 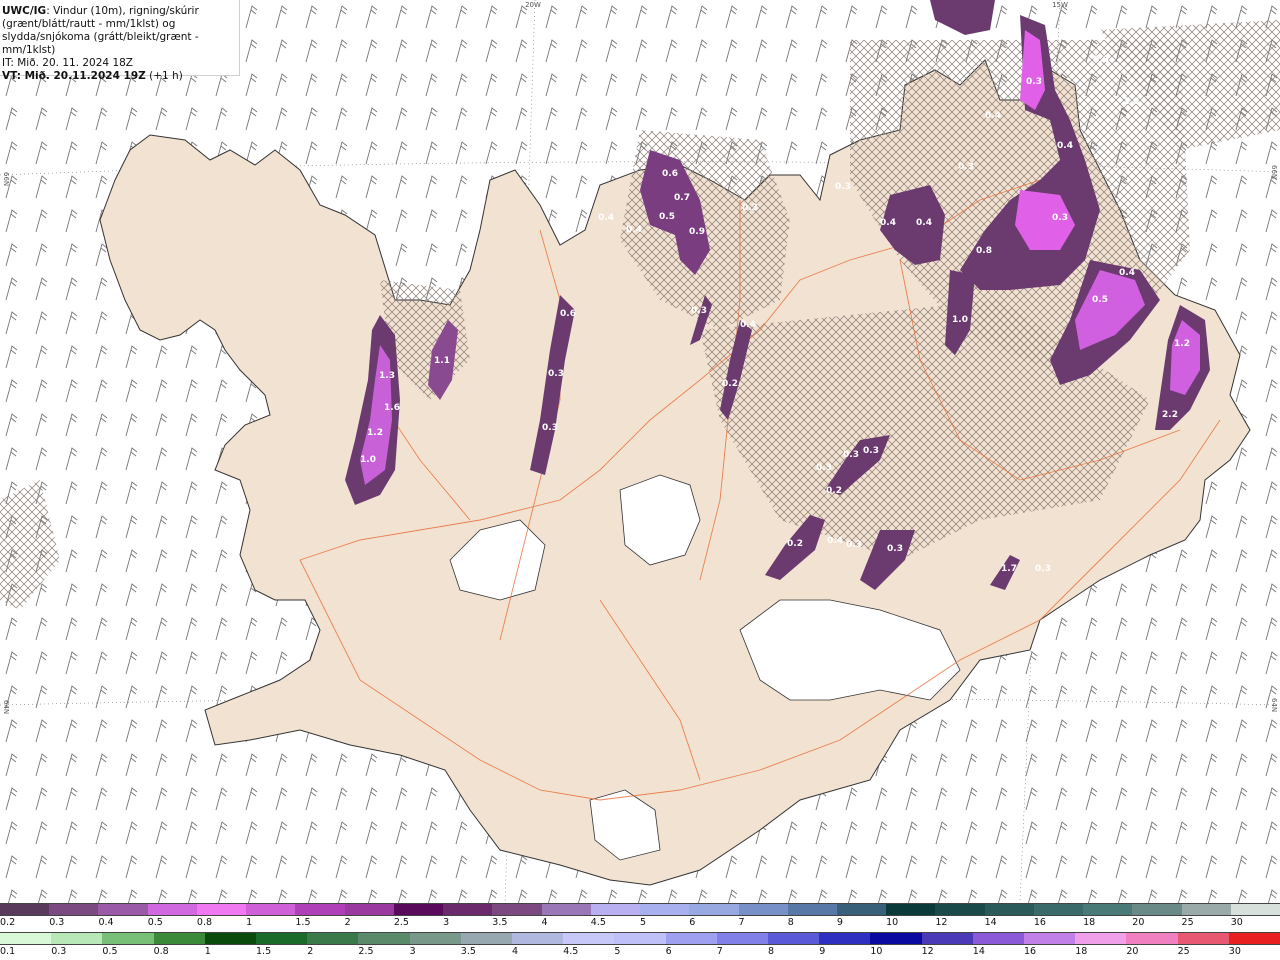 I want to click on legend-tick-label: 4, so click(x=515, y=951).